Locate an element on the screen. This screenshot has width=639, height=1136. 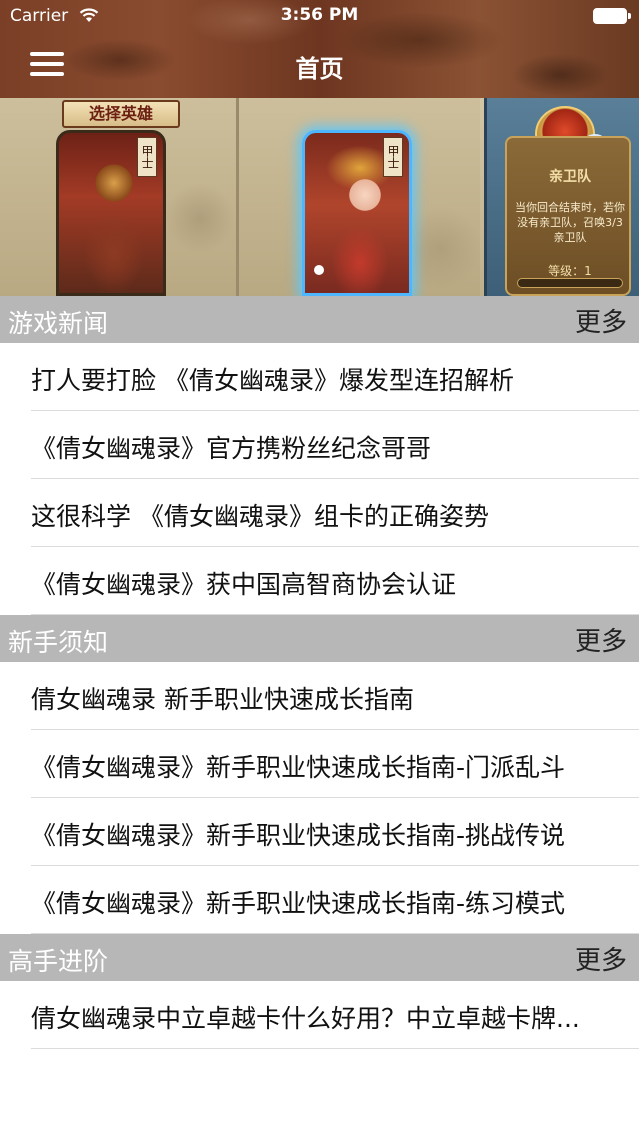
guard-description: 当你回合结束时，若你没有亲卫队，召唤3/3亲卫队 is located at coordinates (570, 222).